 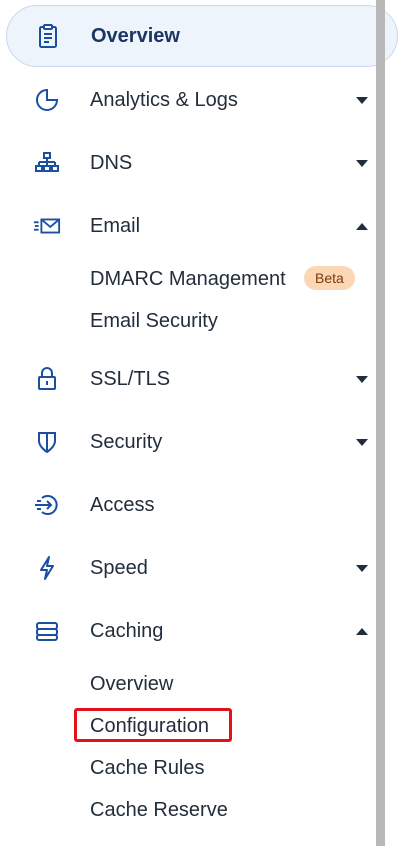 What do you see at coordinates (122, 504) in the screenshot?
I see `nav-item-label: Access` at bounding box center [122, 504].